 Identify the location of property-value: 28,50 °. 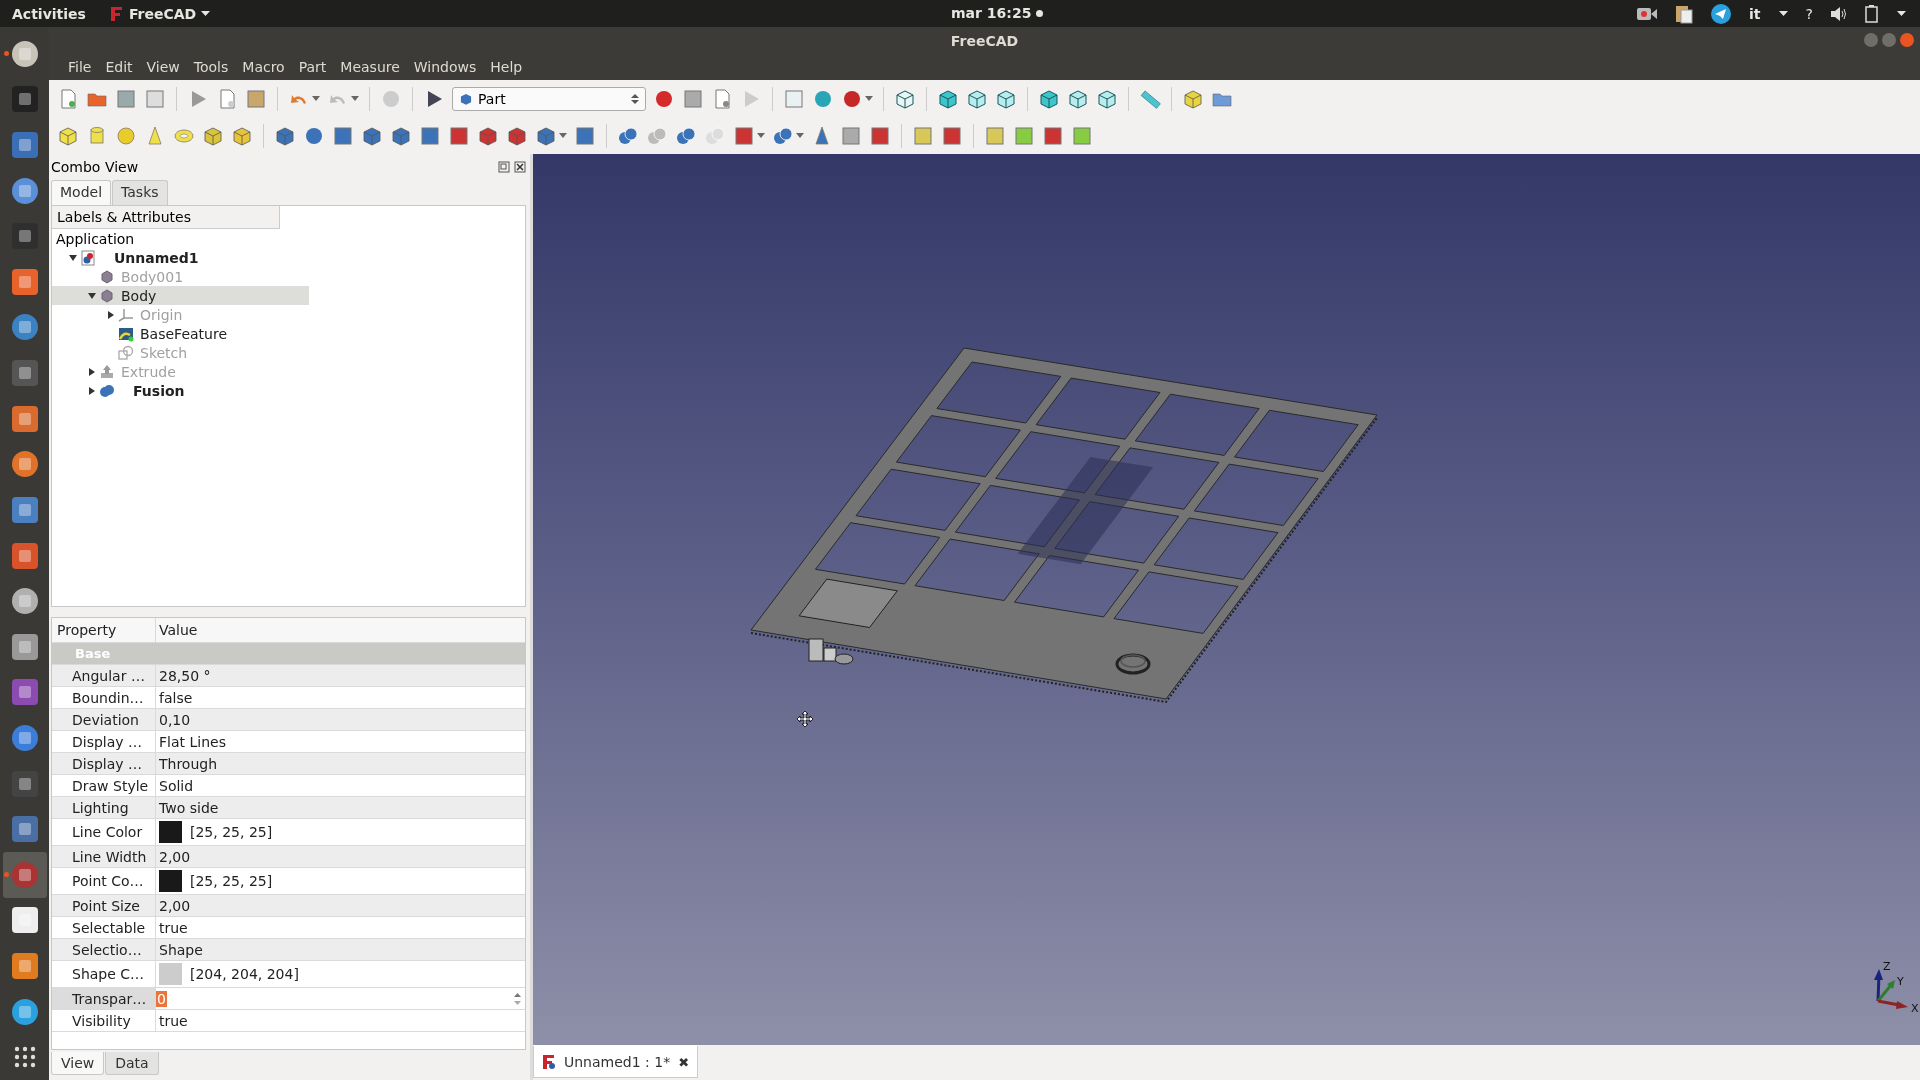
(340, 675).